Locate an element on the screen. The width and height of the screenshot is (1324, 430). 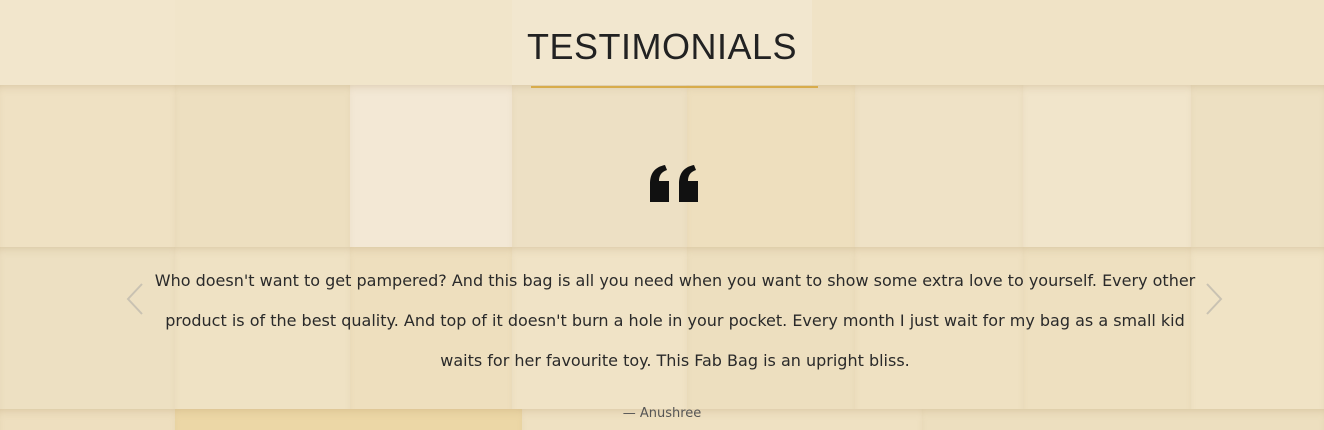
section-title: TESTIMONIALS is located at coordinates (662, 46).